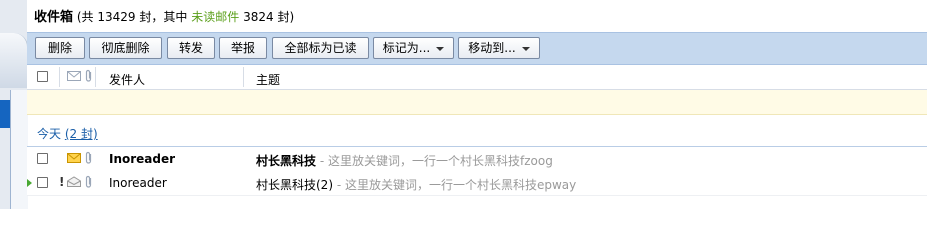 The height and width of the screenshot is (240, 927). Describe the element at coordinates (294, 185) in the screenshot. I see `email-subject: 村长黑科技(2)` at that location.